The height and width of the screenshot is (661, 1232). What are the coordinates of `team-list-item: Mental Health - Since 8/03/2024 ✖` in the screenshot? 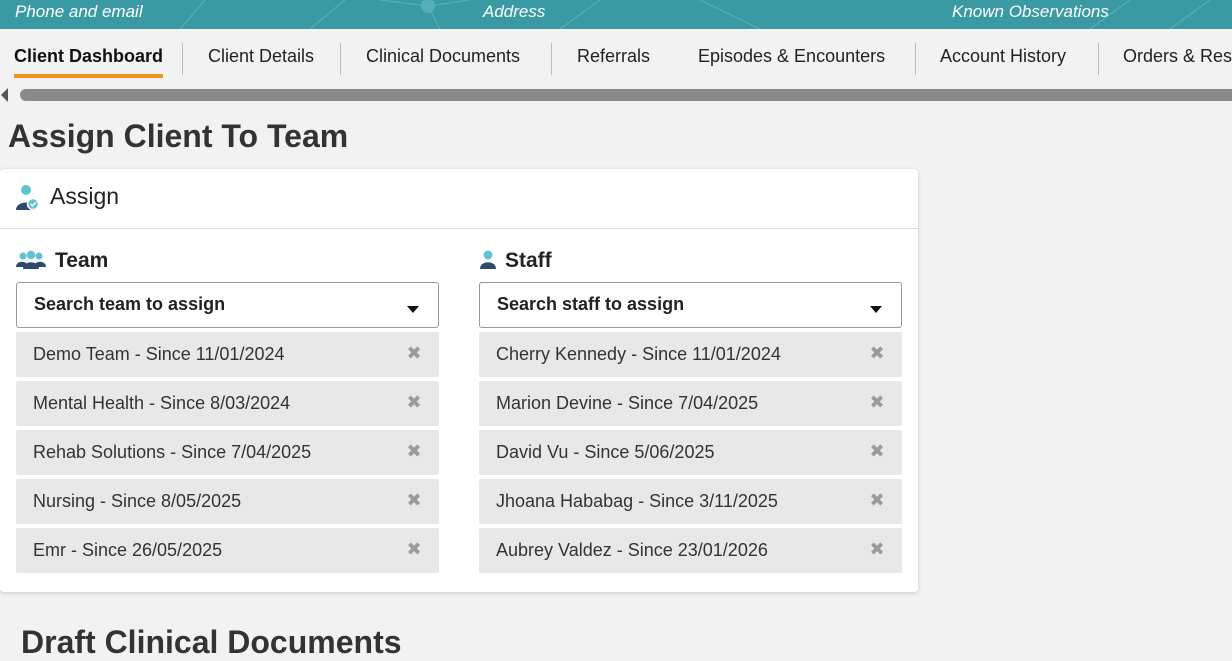 It's located at (227, 403).